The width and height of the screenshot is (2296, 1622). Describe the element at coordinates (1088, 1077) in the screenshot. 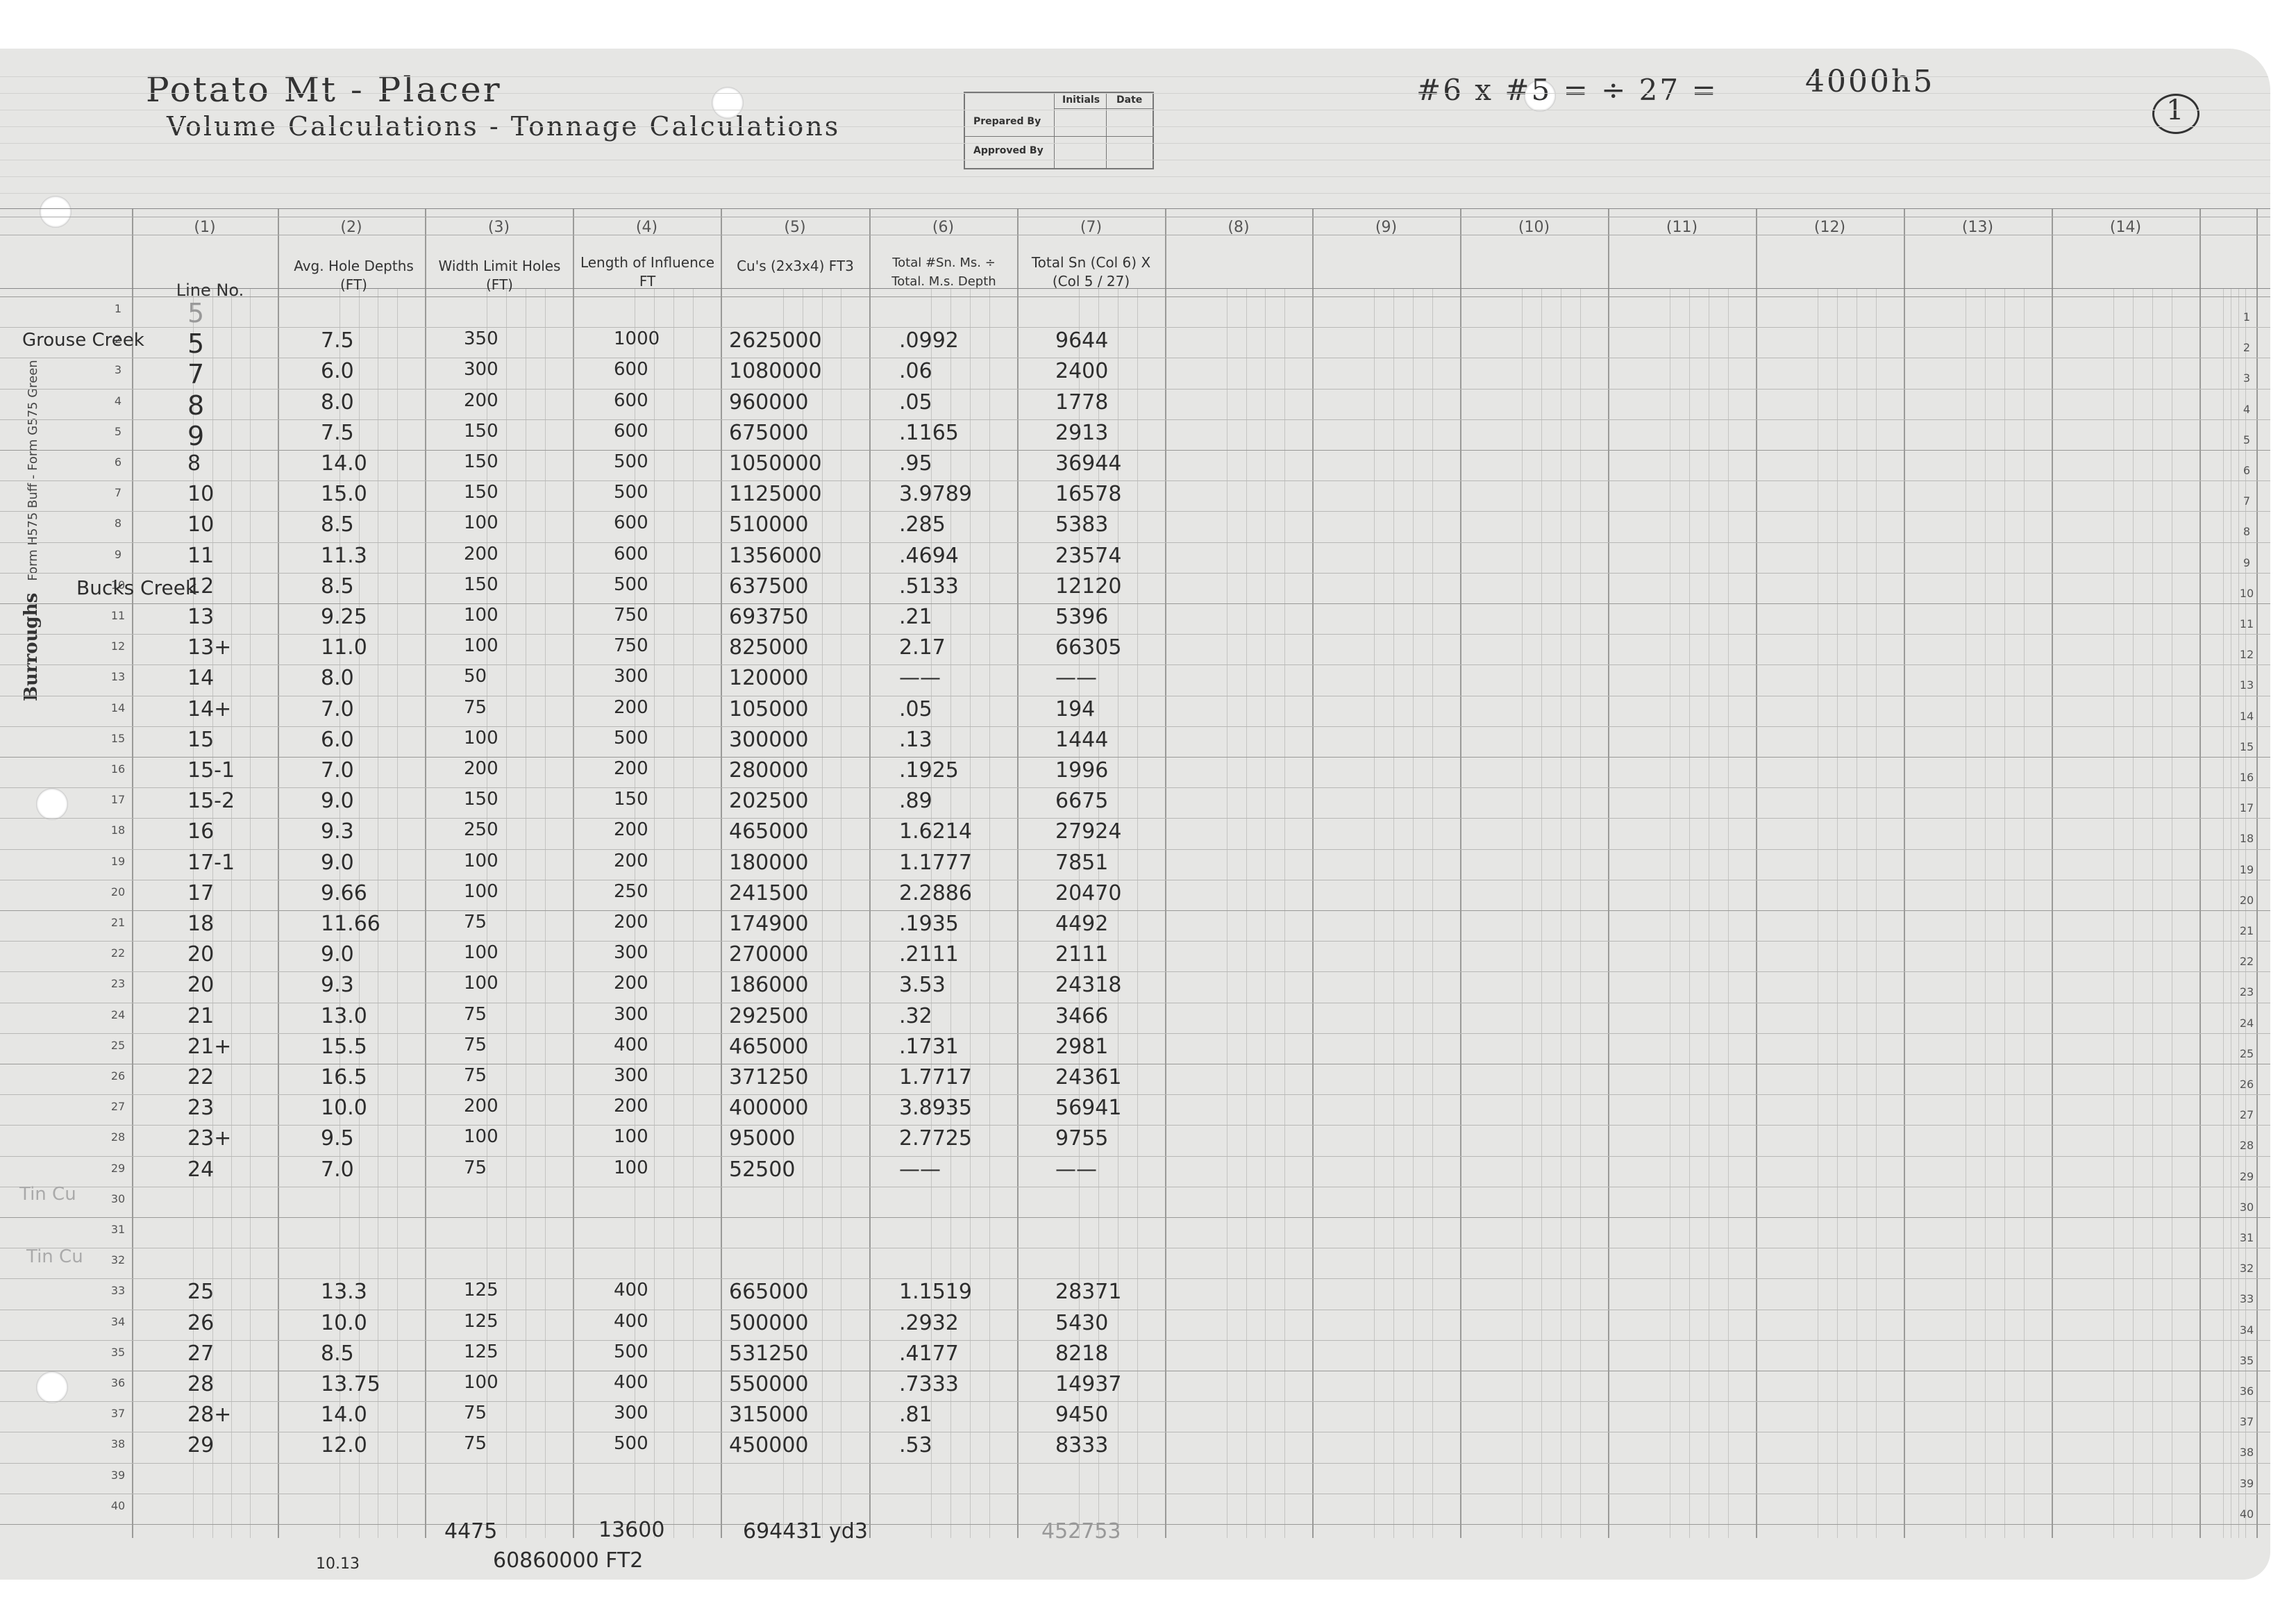

I see `cell-total: 24361` at that location.